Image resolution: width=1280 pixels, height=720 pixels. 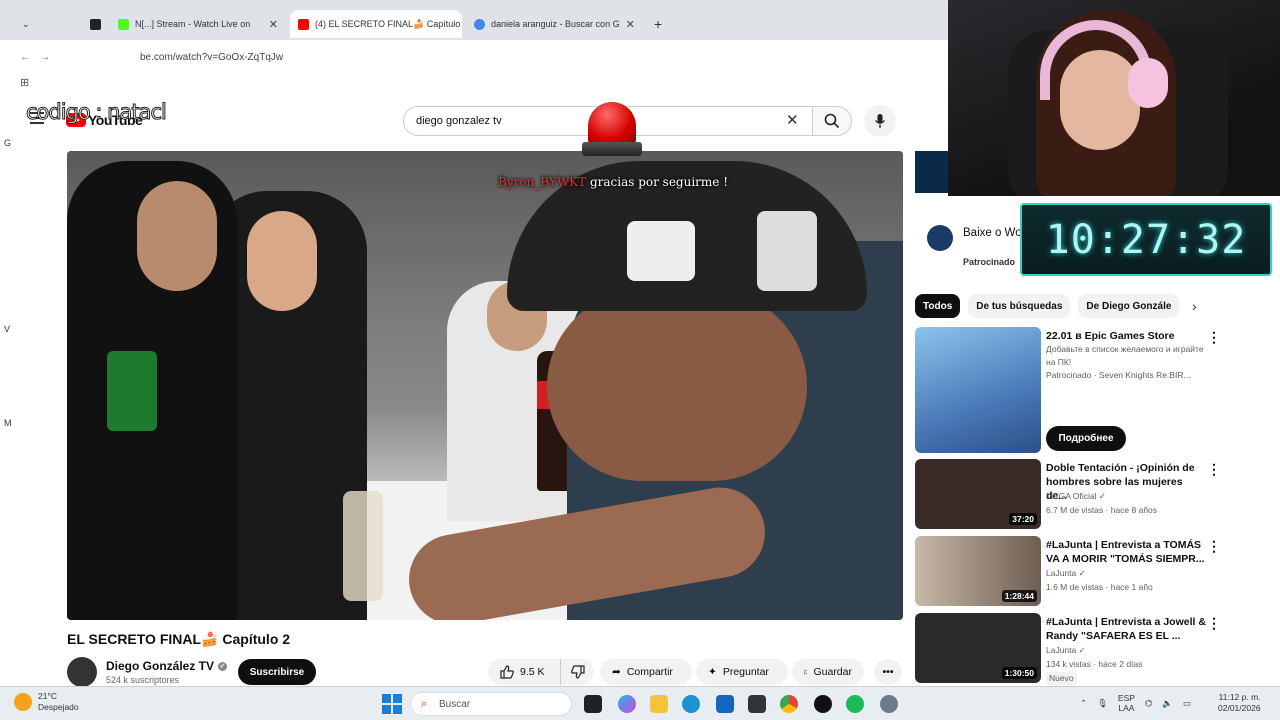 What do you see at coordinates (792, 120) in the screenshot?
I see `clear-search-icon: ✕` at bounding box center [792, 120].